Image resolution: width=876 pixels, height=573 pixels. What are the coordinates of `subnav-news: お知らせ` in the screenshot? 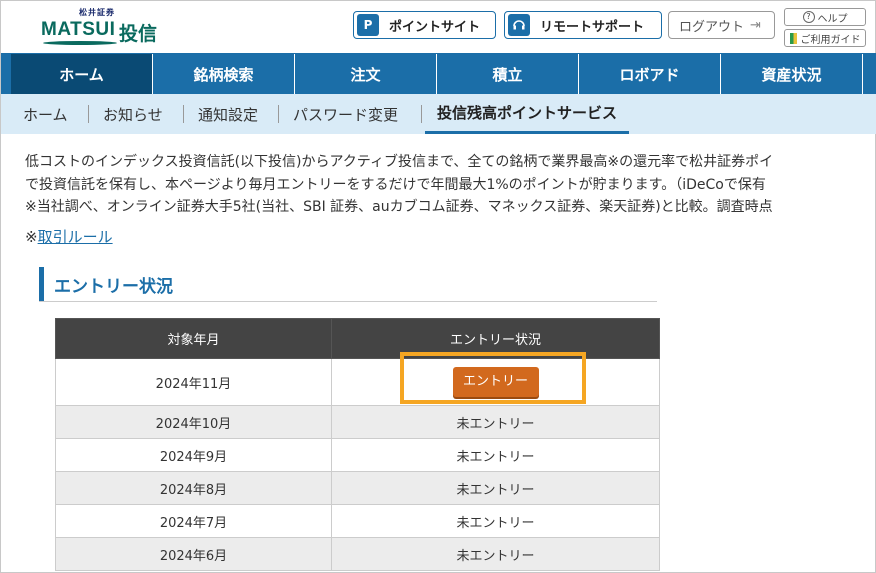 It's located at (133, 114).